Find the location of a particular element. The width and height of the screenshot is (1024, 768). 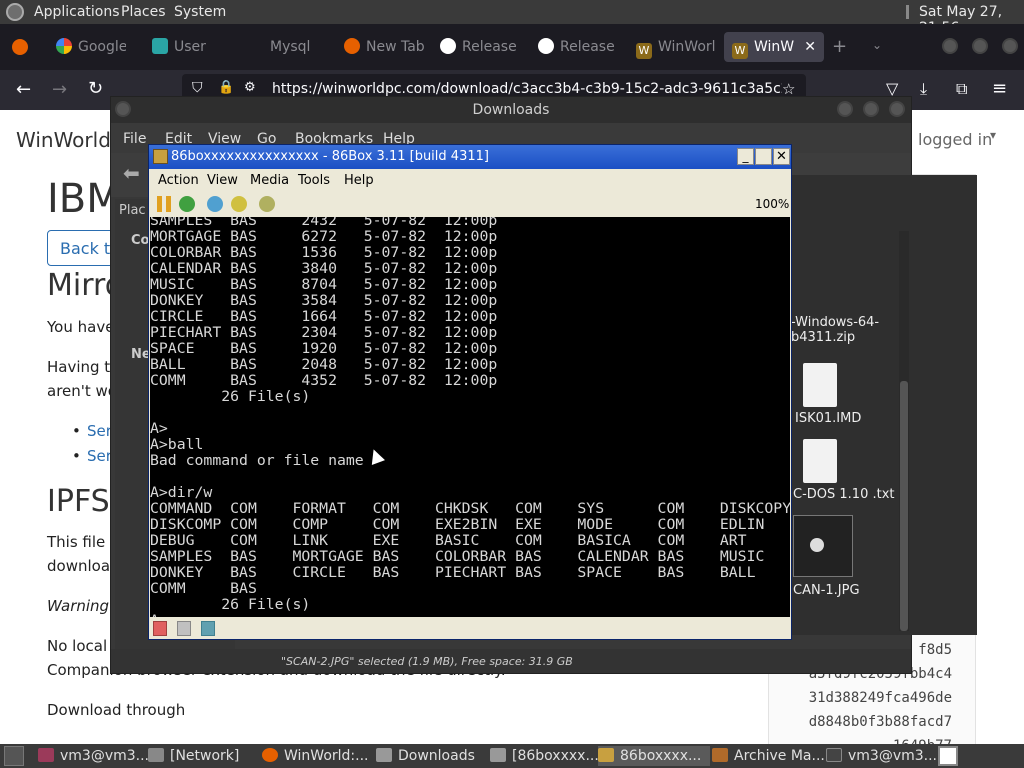

scrollbar is located at coordinates (904, 431).